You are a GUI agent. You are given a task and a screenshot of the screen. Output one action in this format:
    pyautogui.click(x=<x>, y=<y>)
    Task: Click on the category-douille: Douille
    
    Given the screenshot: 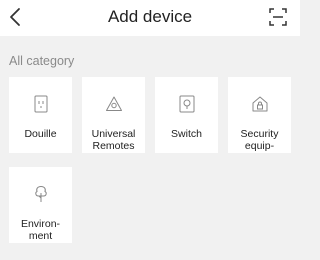 What is the action you would take?
    pyautogui.click(x=40, y=115)
    